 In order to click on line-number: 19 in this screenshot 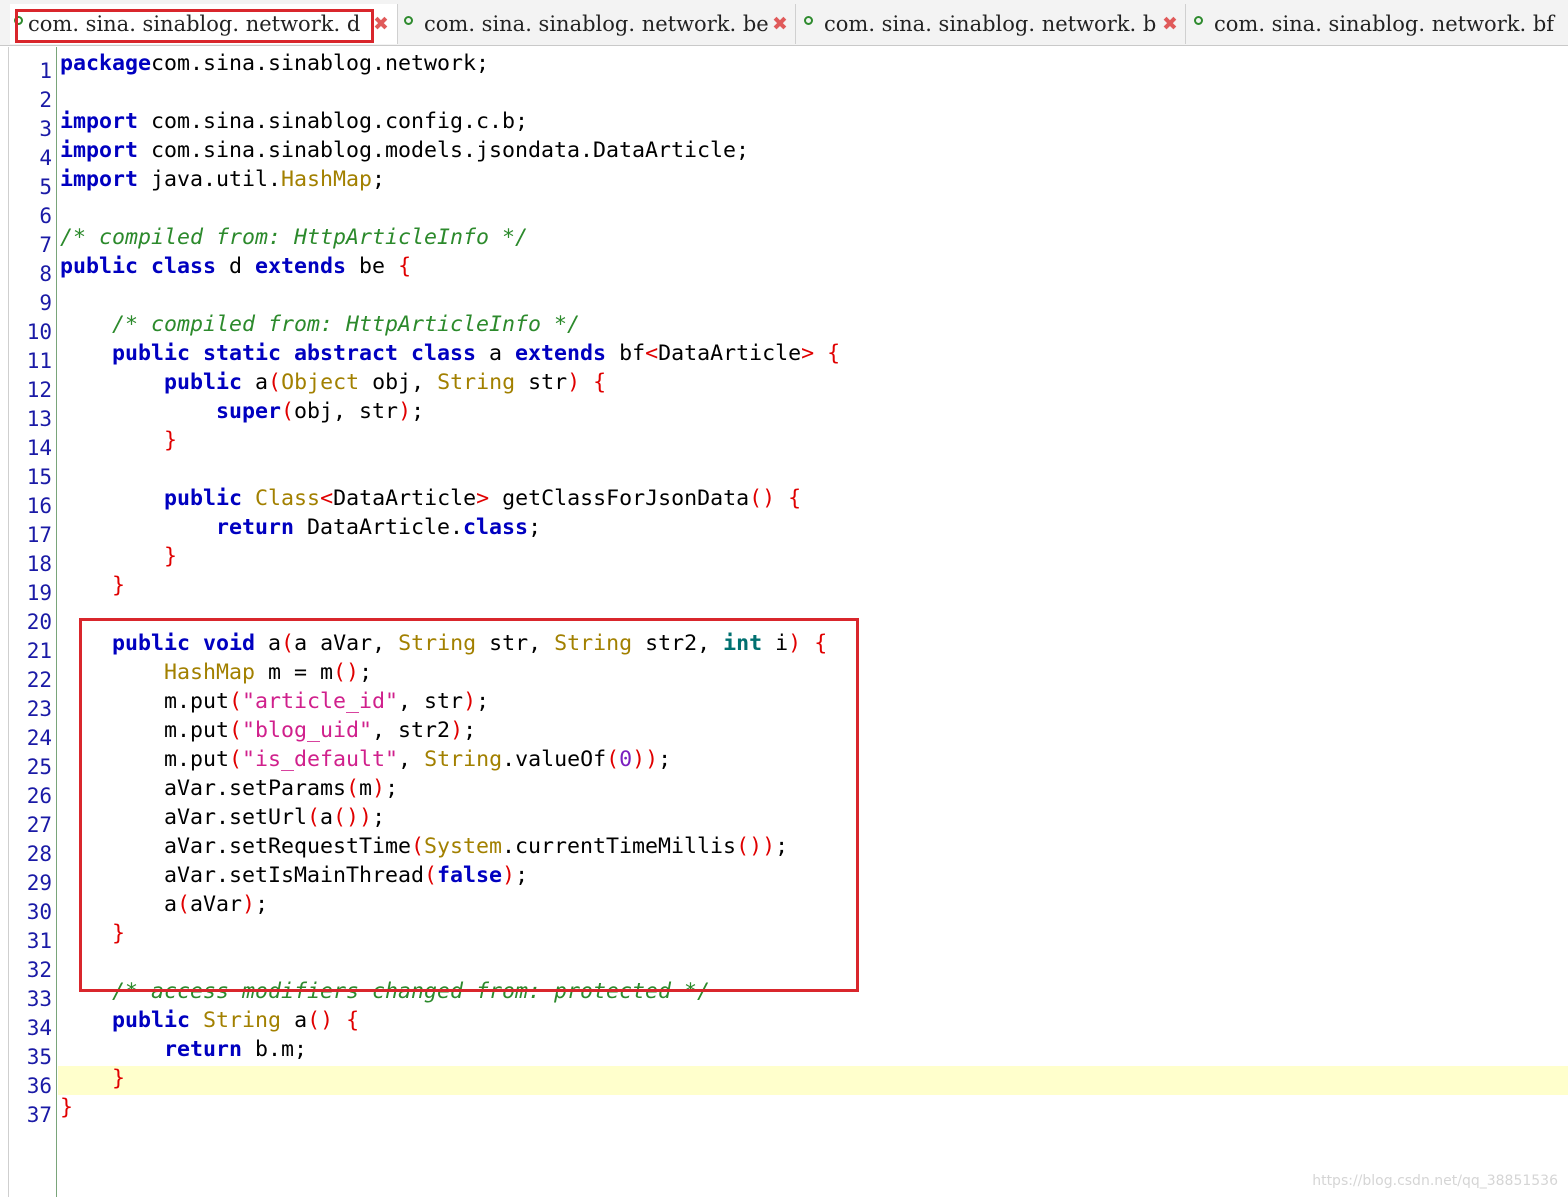, I will do `click(39, 593)`.